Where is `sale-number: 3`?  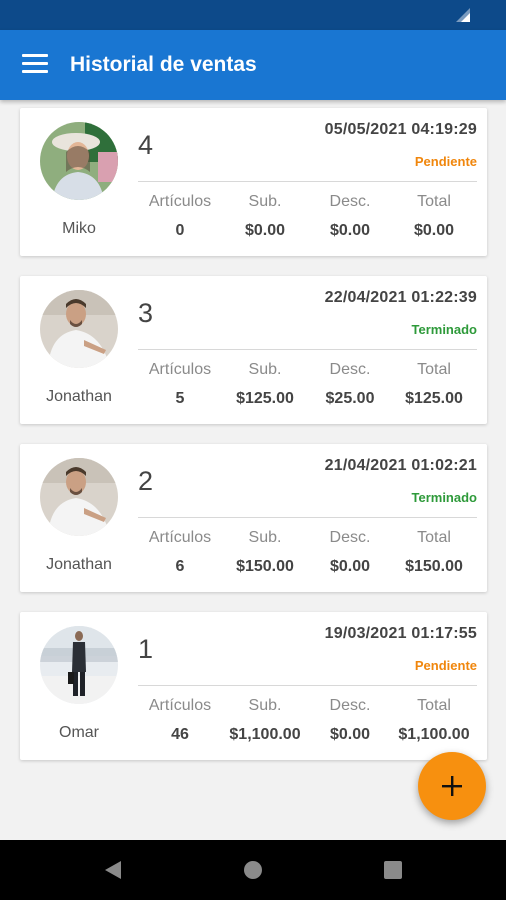 sale-number: 3 is located at coordinates (146, 313).